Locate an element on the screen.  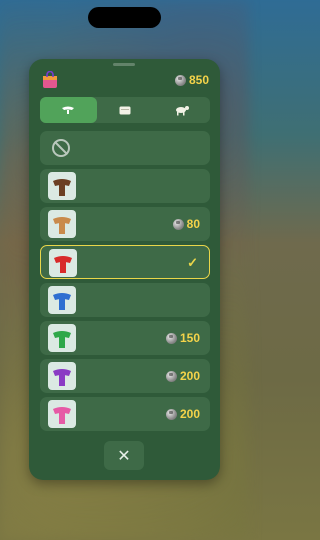
animal-tab is located at coordinates (181, 110).